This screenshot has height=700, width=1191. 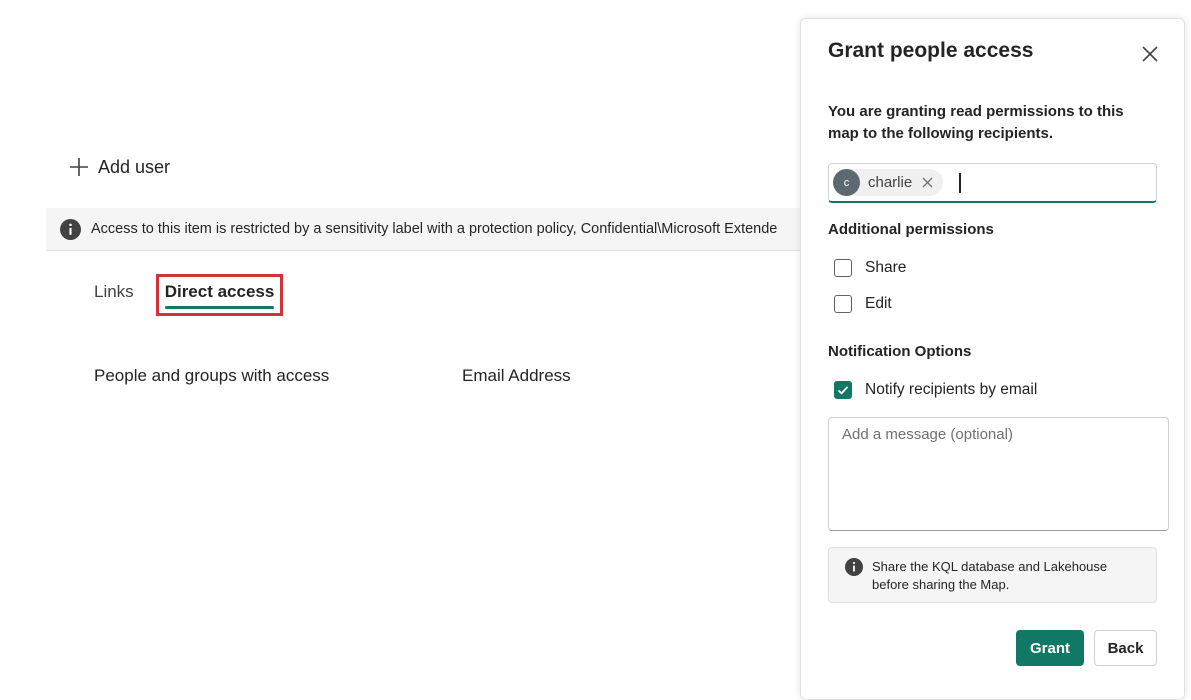 I want to click on notify-checkbox-label: Notify recipients by email, so click(x=951, y=389).